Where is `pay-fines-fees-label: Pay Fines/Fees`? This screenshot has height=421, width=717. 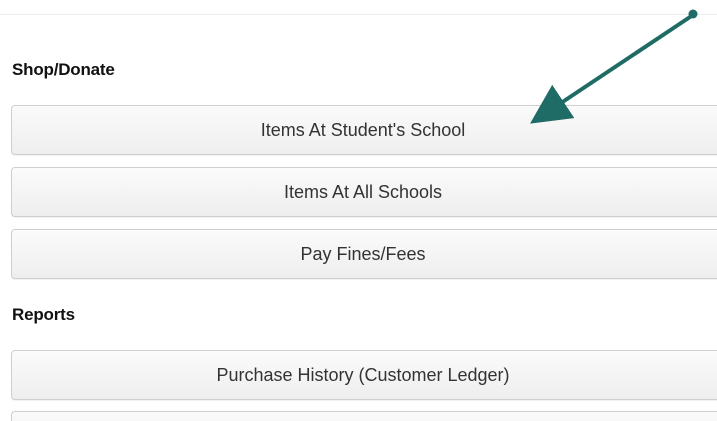
pay-fines-fees-label: Pay Fines/Fees is located at coordinates (363, 253).